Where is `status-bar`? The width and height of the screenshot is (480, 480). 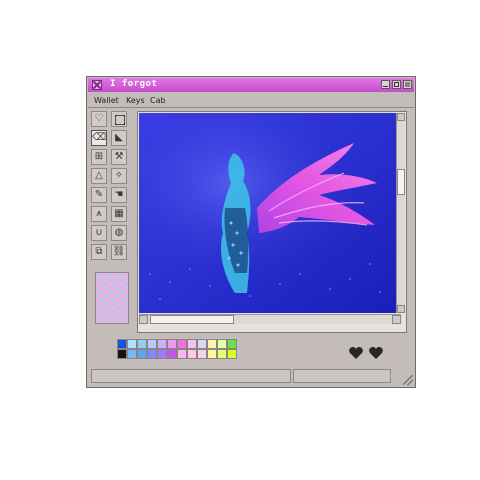
status-bar is located at coordinates (241, 376).